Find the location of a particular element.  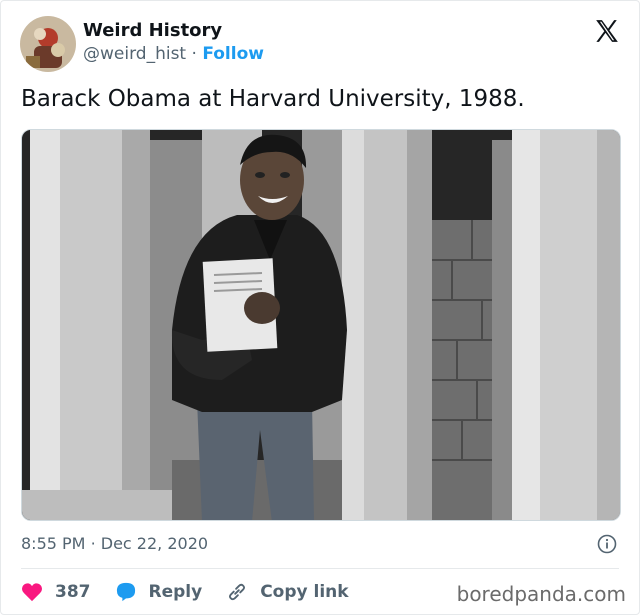

avatar-image is located at coordinates (48, 44).